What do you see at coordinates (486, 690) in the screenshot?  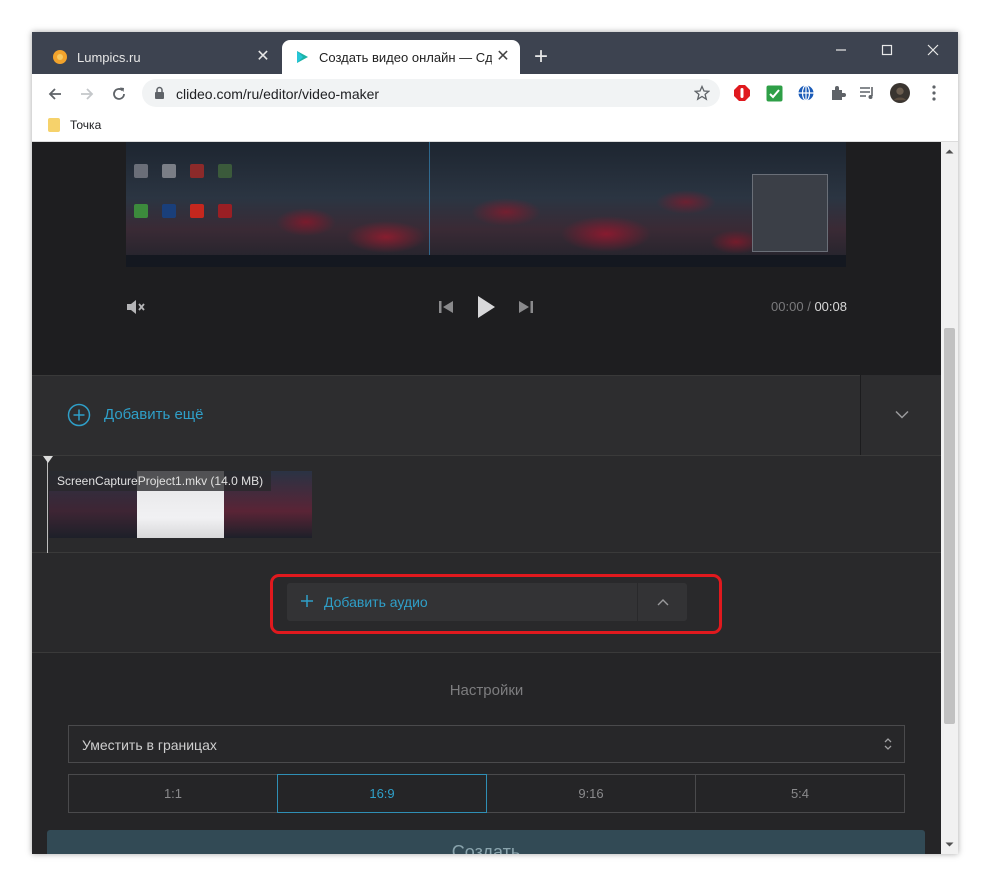 I see `settings-title: Настройки` at bounding box center [486, 690].